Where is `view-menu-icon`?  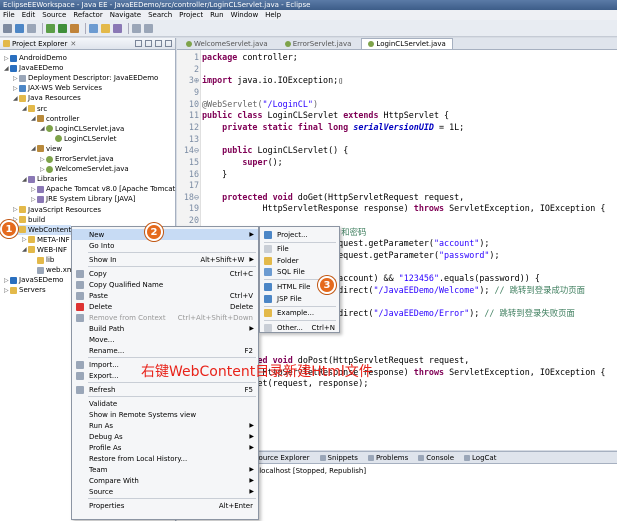
view-menu-icon is located at coordinates (158, 43).